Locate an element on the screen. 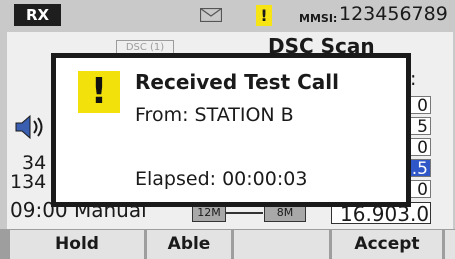  scale-connector is located at coordinates (244, 213).